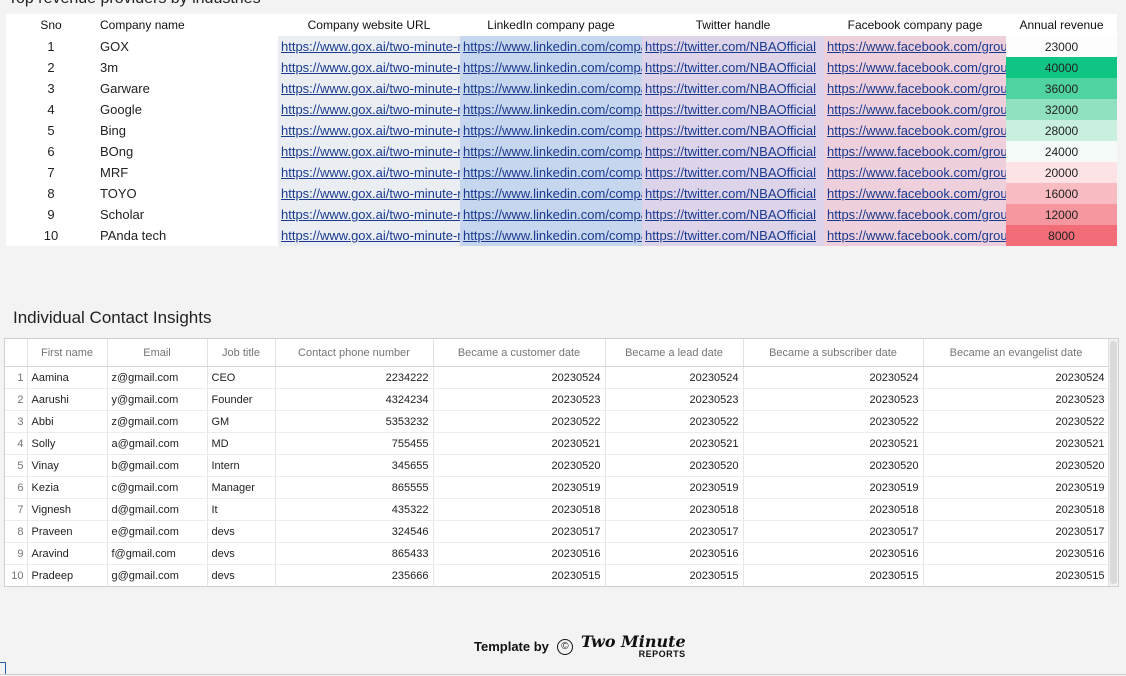 The width and height of the screenshot is (1126, 676). Describe the element at coordinates (51, 25) in the screenshot. I see `header-sno: Sno` at that location.